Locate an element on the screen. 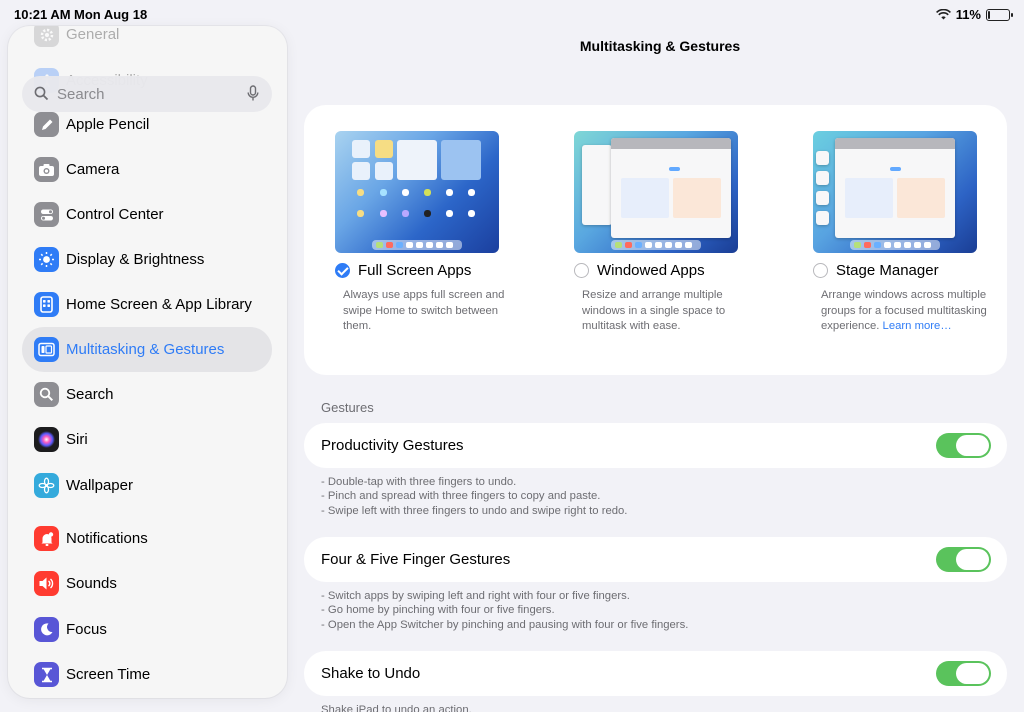 This screenshot has height=712, width=1024. toggles-icon is located at coordinates (46, 214).